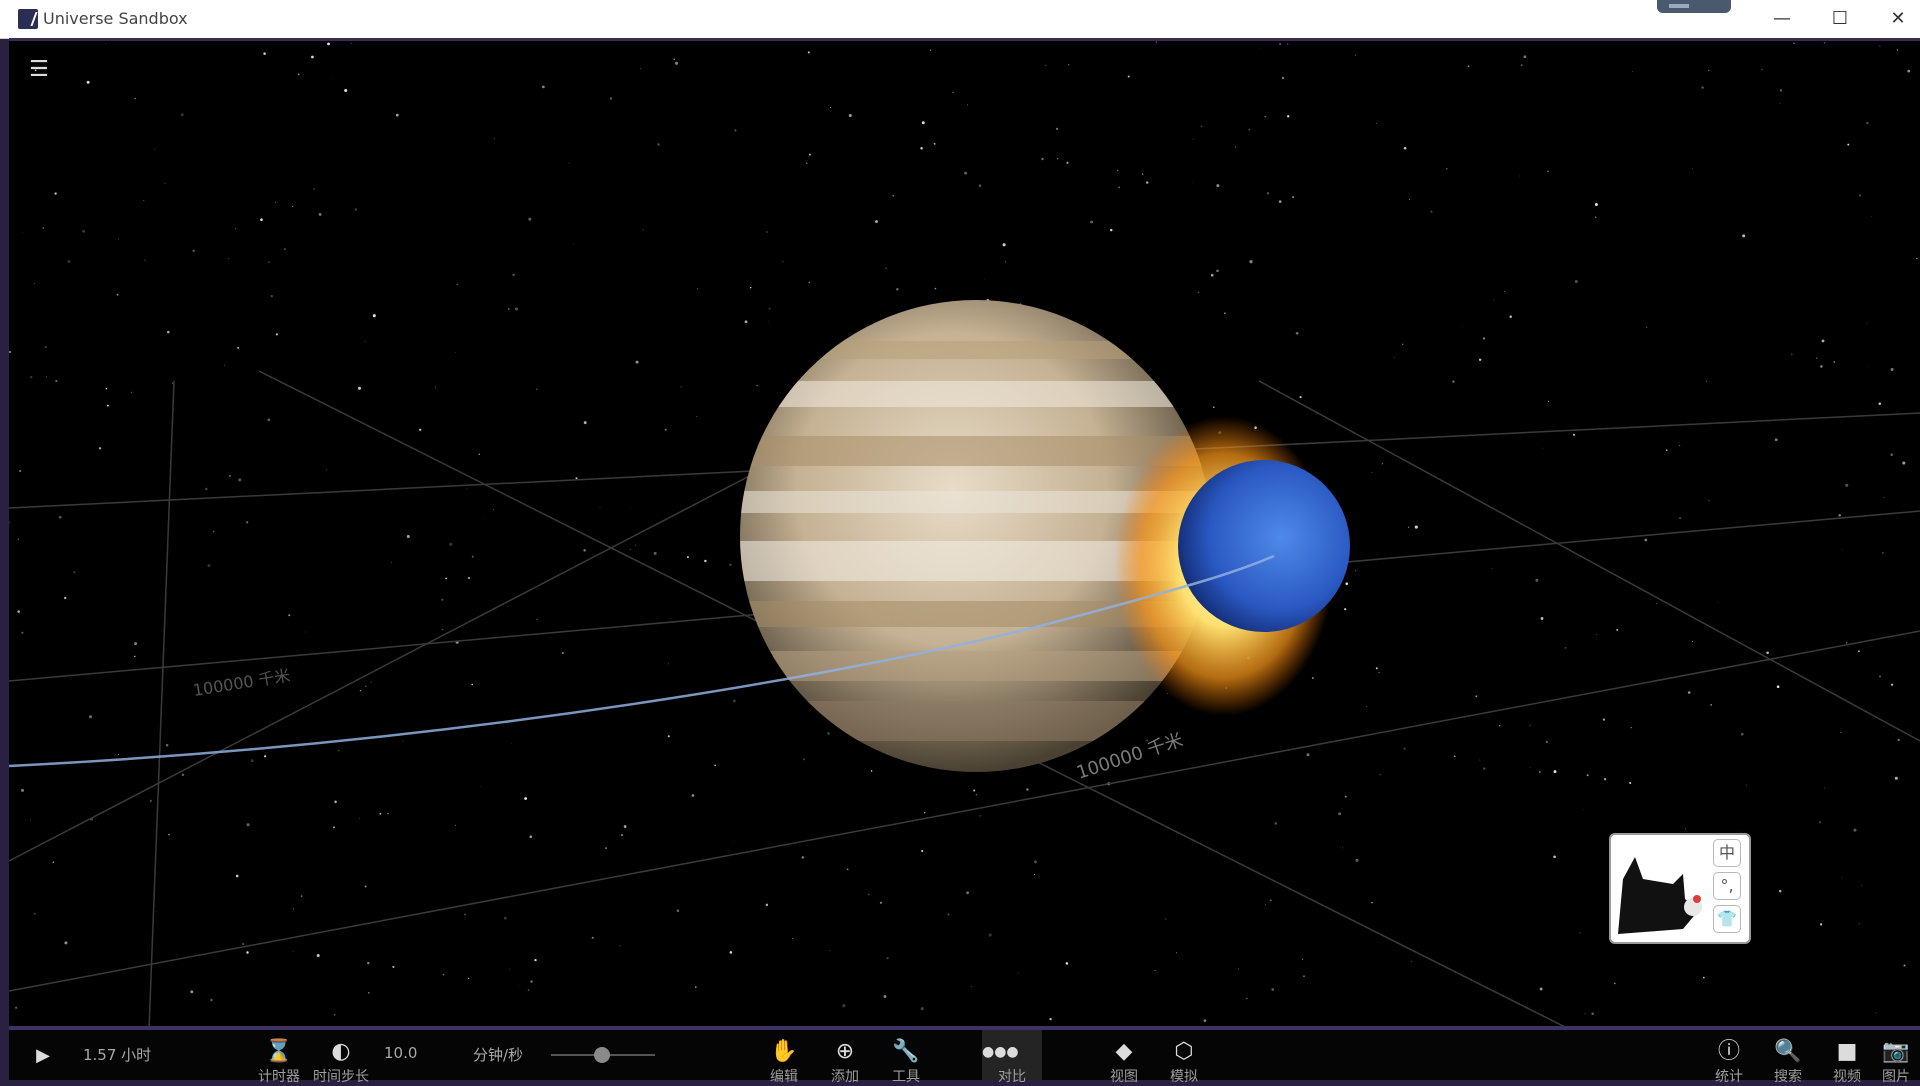 This screenshot has width=1920, height=1086. I want to click on view-button: ◆ 视图, so click(1124, 1058).